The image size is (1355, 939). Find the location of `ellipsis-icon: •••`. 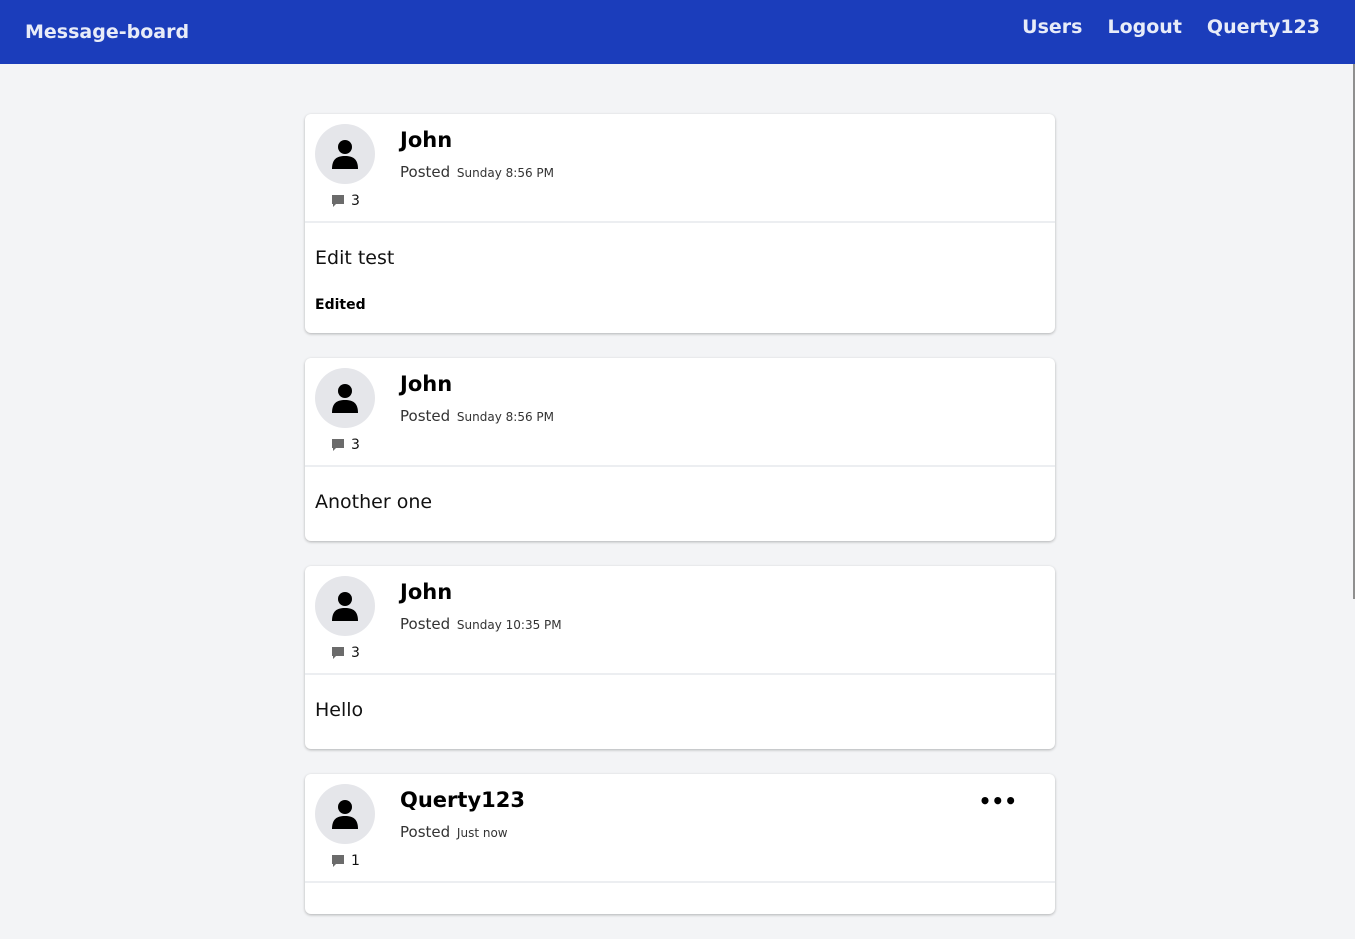

ellipsis-icon: ••• is located at coordinates (997, 801).